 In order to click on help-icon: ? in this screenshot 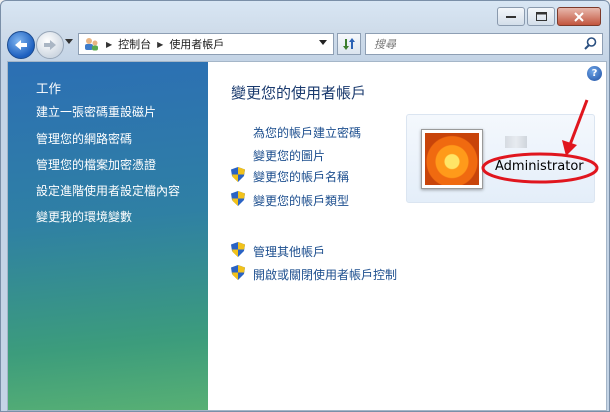, I will do `click(594, 73)`.